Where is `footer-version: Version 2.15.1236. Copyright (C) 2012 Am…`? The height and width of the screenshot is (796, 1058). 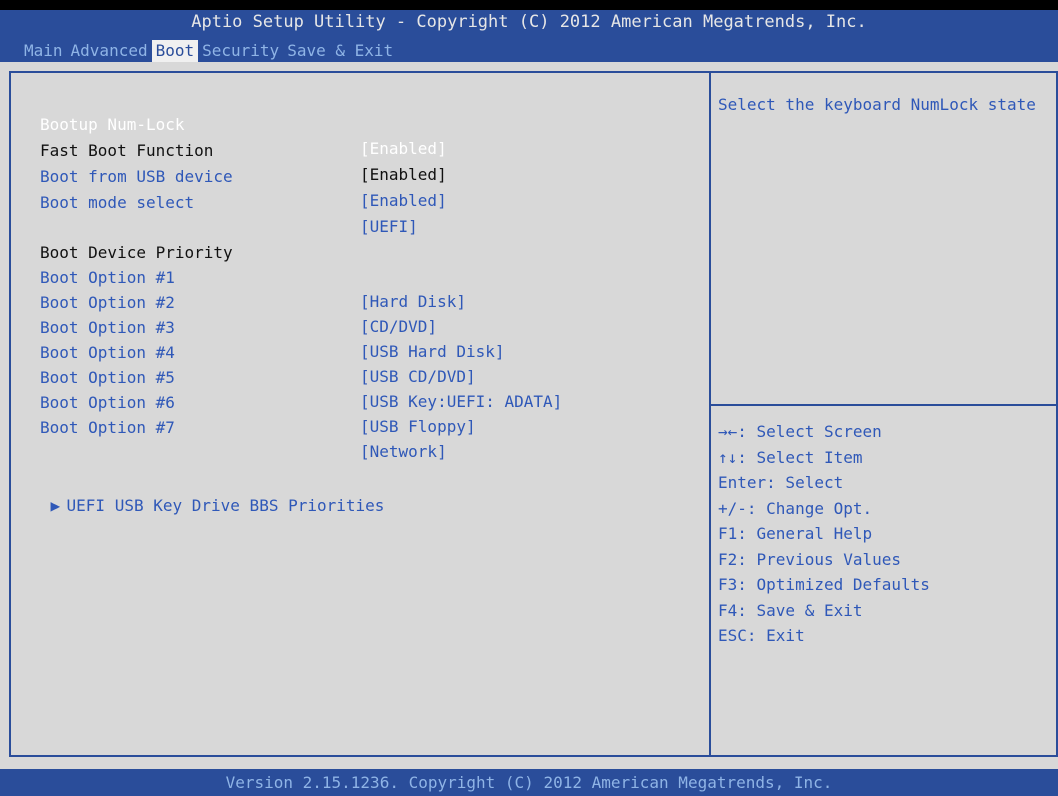 footer-version: Version 2.15.1236. Copyright (C) 2012 Am… is located at coordinates (529, 782).